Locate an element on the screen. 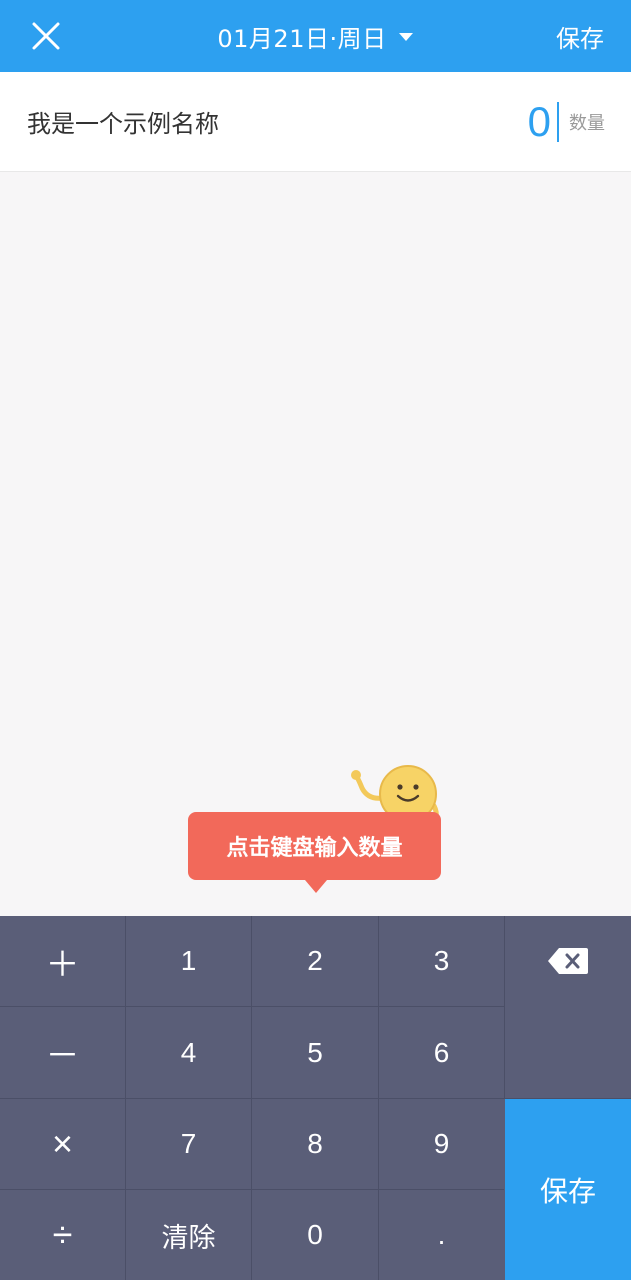 The height and width of the screenshot is (1280, 631). quantity-input: 0 数量 is located at coordinates (566, 121).